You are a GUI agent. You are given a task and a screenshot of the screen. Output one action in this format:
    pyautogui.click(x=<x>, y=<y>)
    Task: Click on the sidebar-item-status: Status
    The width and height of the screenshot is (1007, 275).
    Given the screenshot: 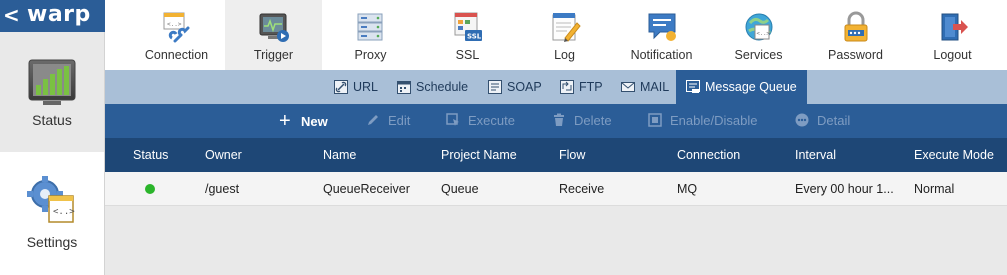 What is the action you would take?
    pyautogui.click(x=52, y=92)
    